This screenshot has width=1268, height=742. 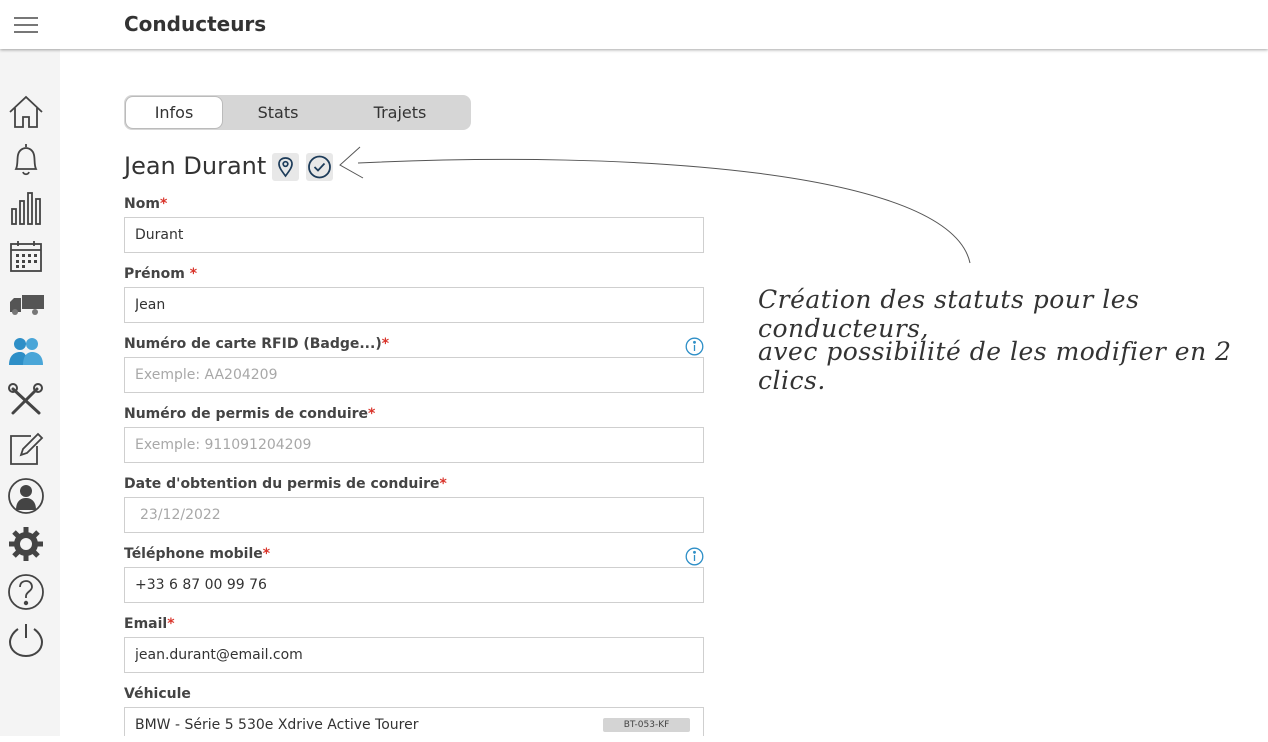 I want to click on telephone-input, so click(x=414, y=585).